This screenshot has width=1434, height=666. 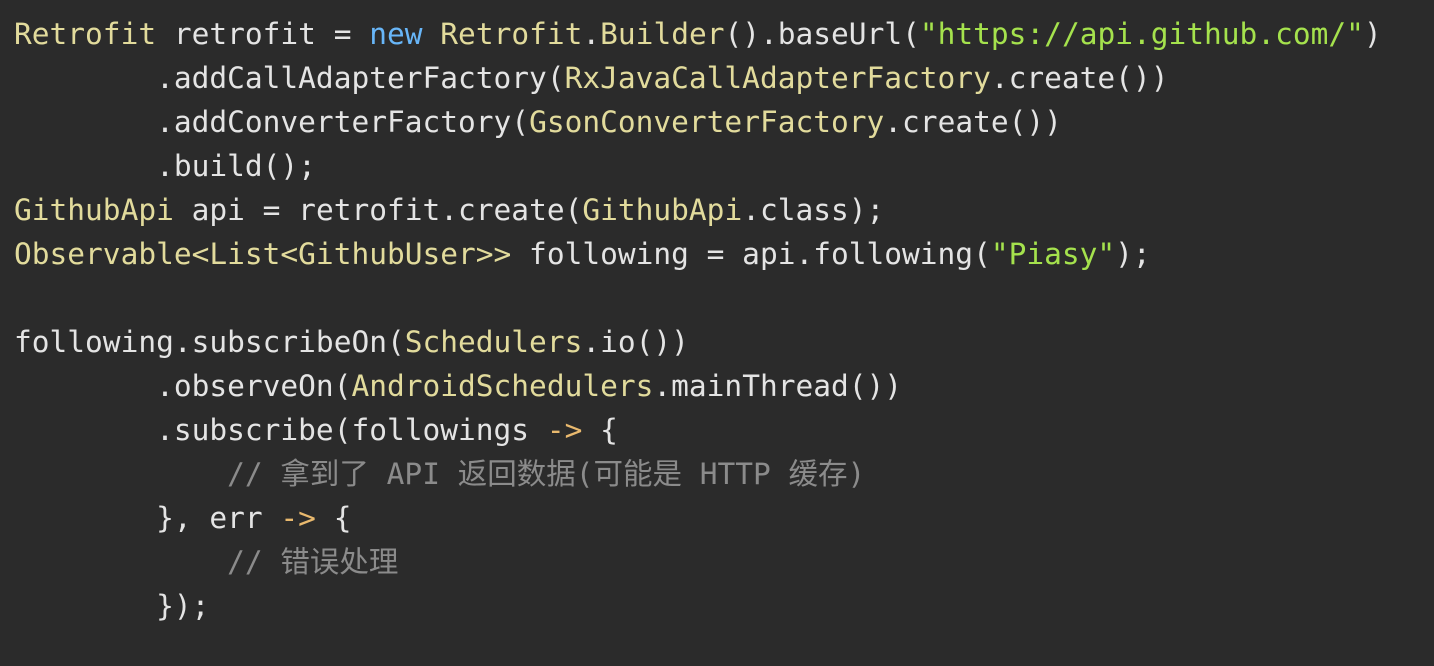 I want to click on code-token: ), so click(x=1372, y=34).